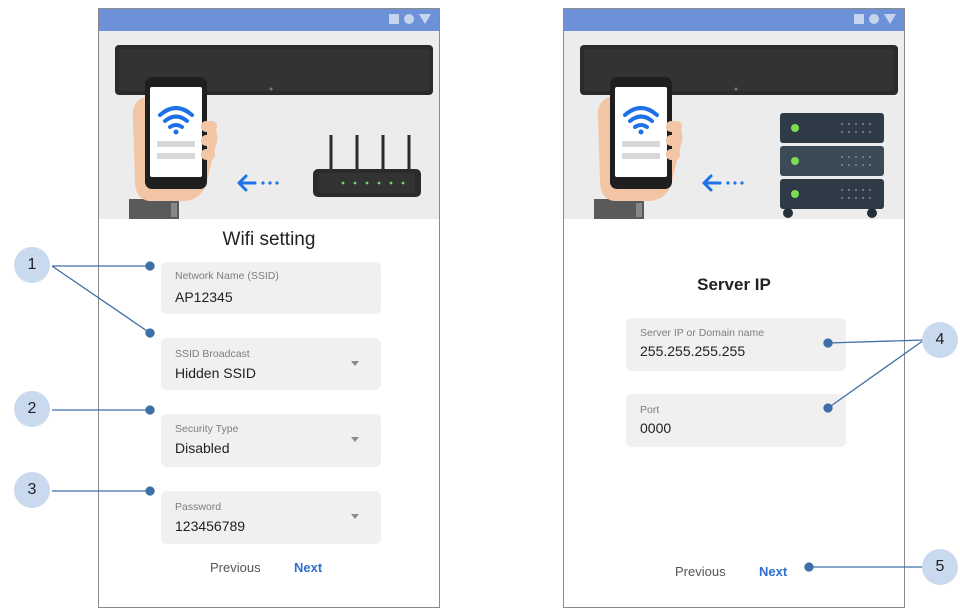 The height and width of the screenshot is (615, 960). What do you see at coordinates (32, 409) in the screenshot?
I see `callout-badge-2: 2` at bounding box center [32, 409].